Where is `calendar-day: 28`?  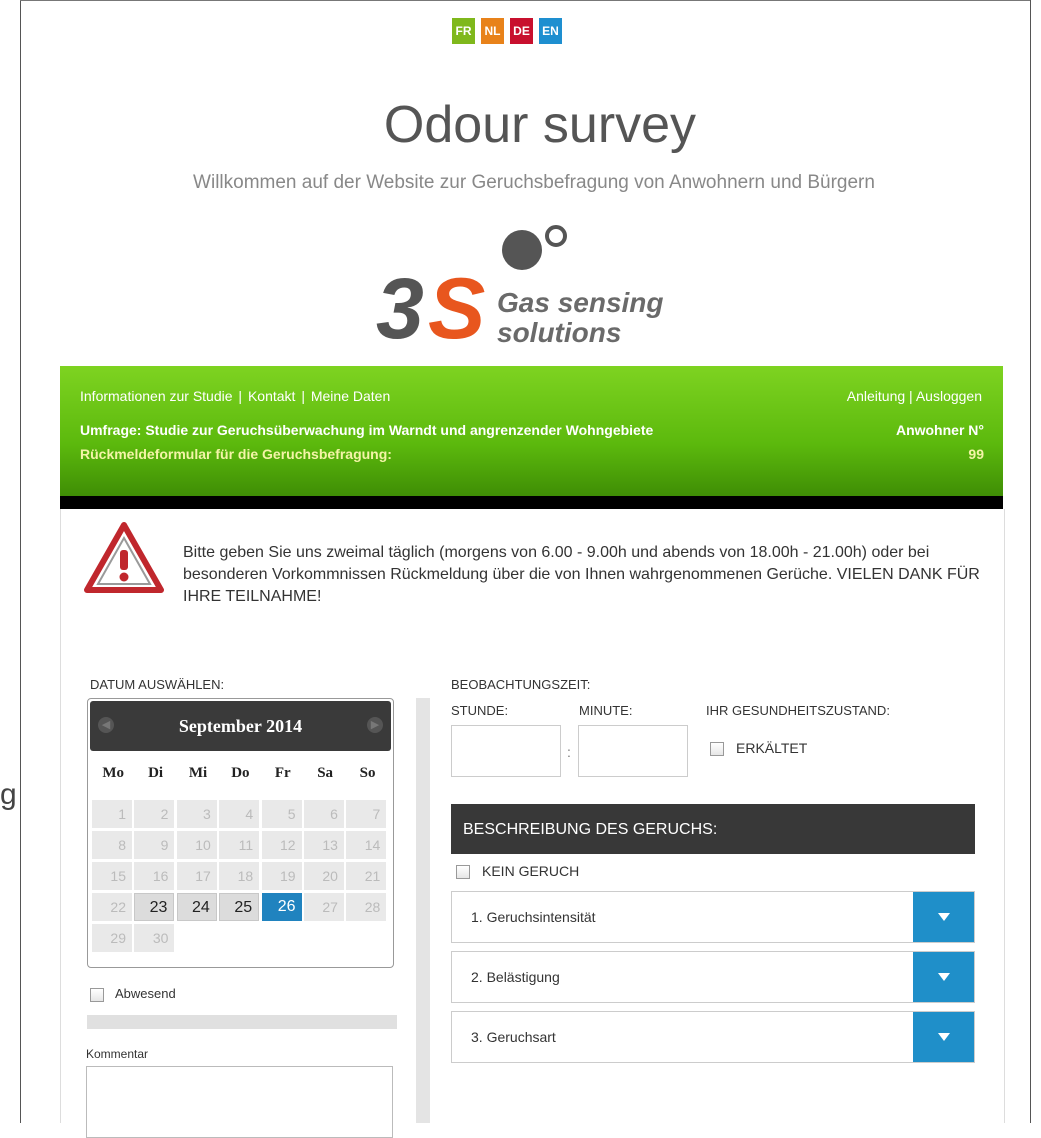 calendar-day: 28 is located at coordinates (366, 907).